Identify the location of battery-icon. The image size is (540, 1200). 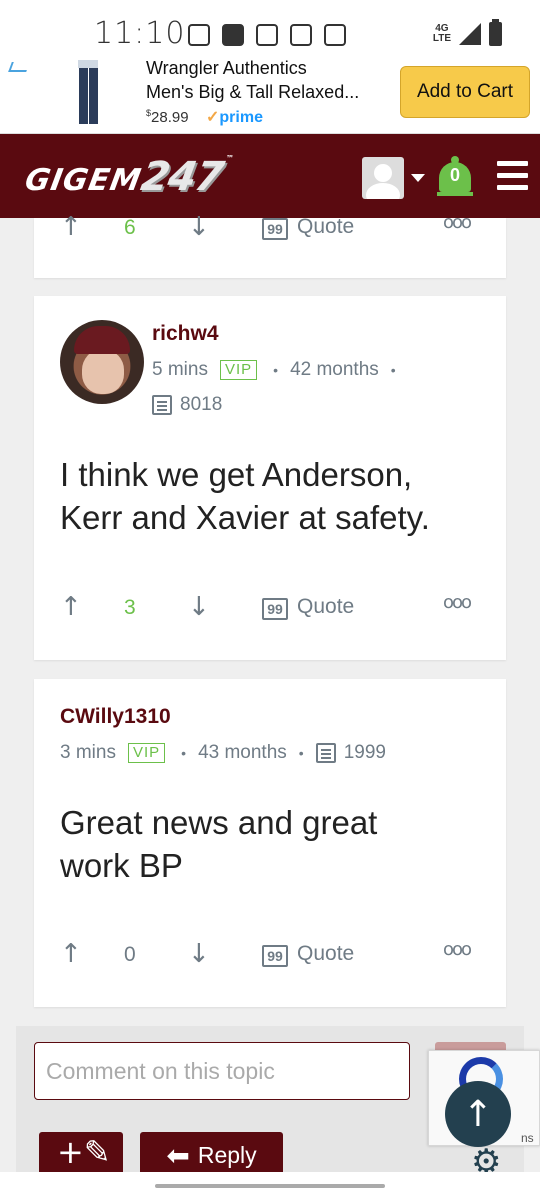
(495, 32).